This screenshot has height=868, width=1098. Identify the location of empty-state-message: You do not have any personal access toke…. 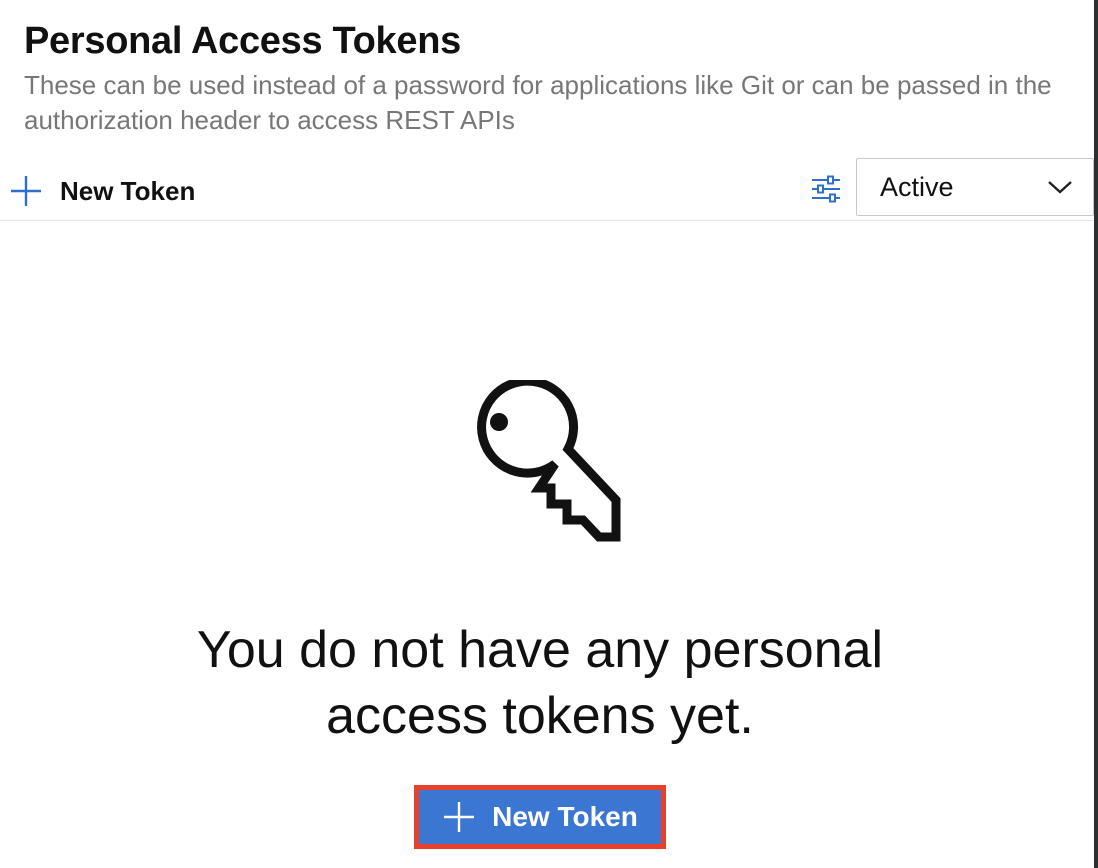
(540, 683).